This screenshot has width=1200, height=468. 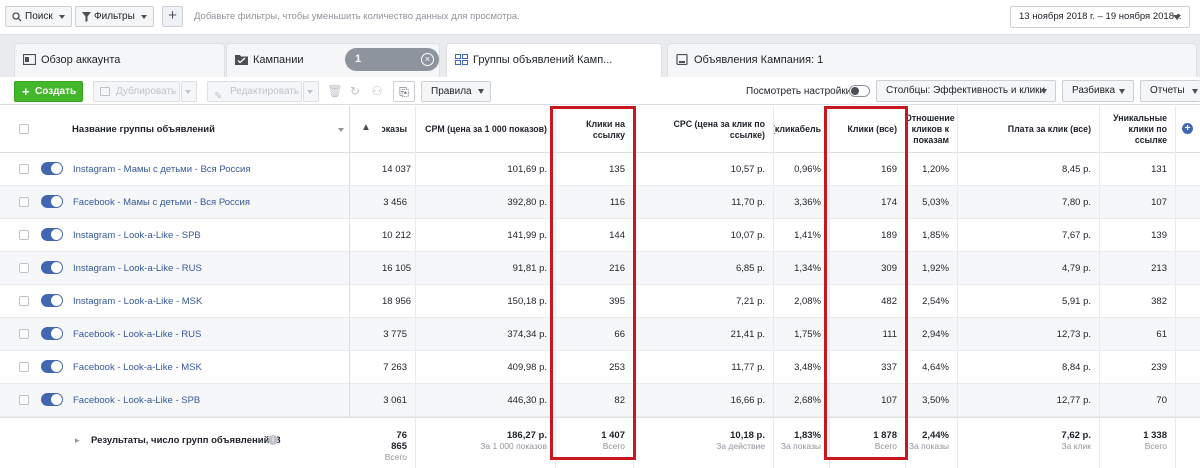 I want to click on edit-label: Редактировать, so click(x=265, y=91).